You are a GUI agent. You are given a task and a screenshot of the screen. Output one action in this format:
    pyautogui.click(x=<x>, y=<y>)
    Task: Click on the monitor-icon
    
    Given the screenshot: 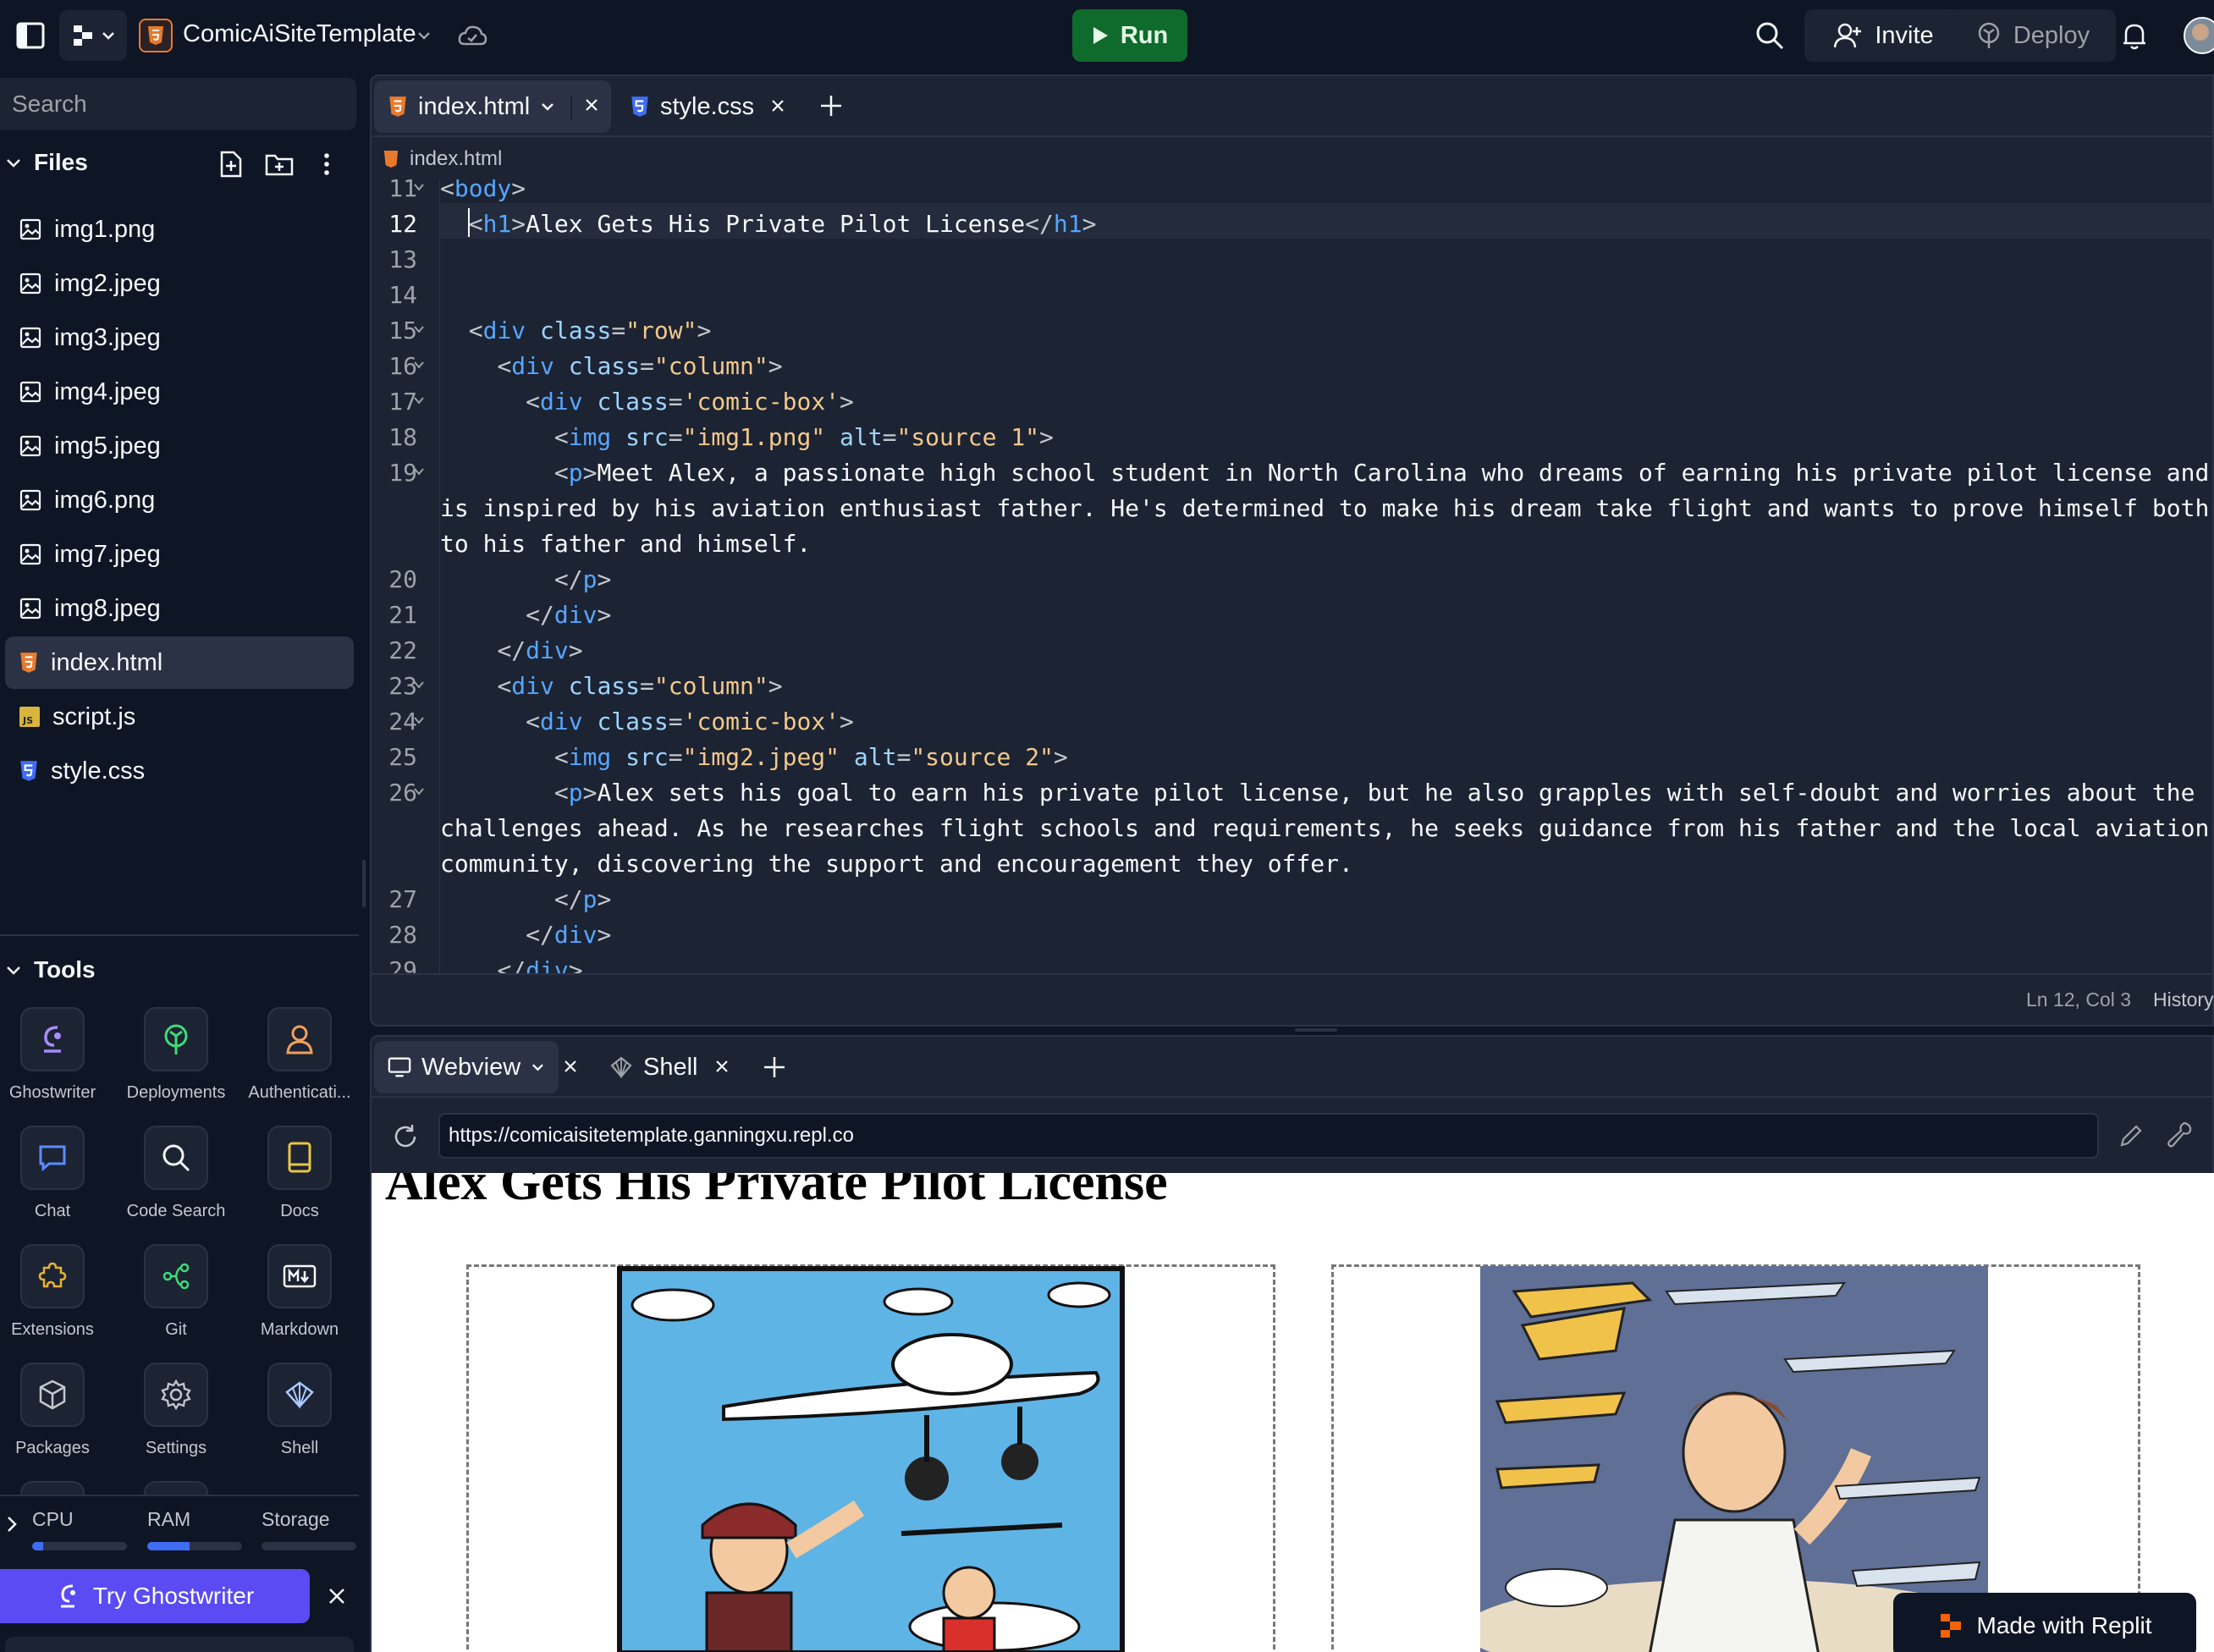 What is the action you would take?
    pyautogui.click(x=399, y=1067)
    